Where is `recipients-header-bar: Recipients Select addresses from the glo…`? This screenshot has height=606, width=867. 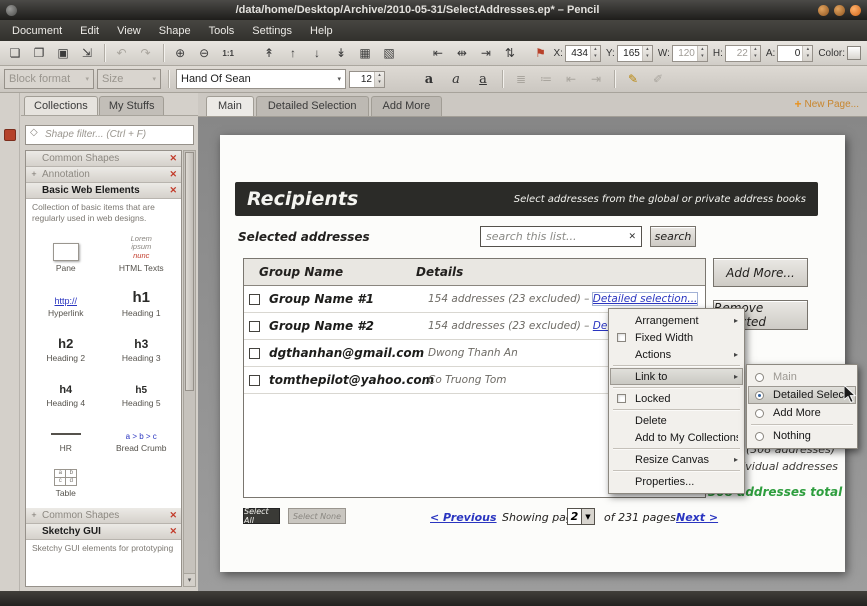 recipients-header-bar: Recipients Select addresses from the glo… is located at coordinates (526, 199).